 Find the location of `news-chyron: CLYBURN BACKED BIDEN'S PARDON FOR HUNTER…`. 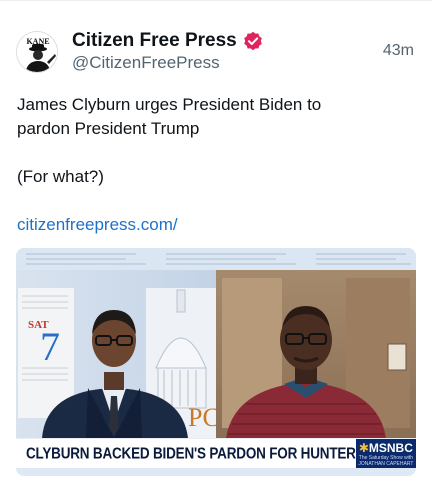

news-chyron: CLYBURN BACKED BIDEN'S PARDON FOR HUNTER… is located at coordinates (216, 453).